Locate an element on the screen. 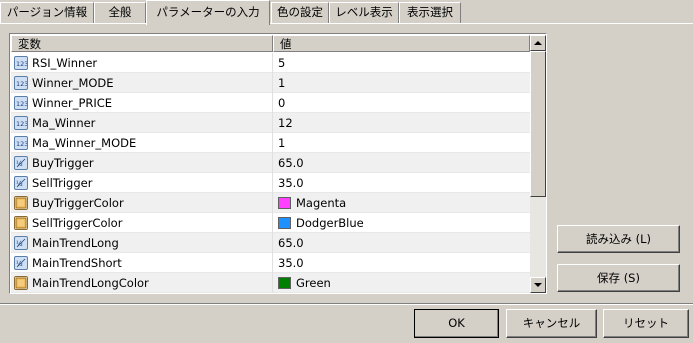 This screenshot has height=343, width=693. table-row: 123 RSI_Winner 5 is located at coordinates (270, 63).